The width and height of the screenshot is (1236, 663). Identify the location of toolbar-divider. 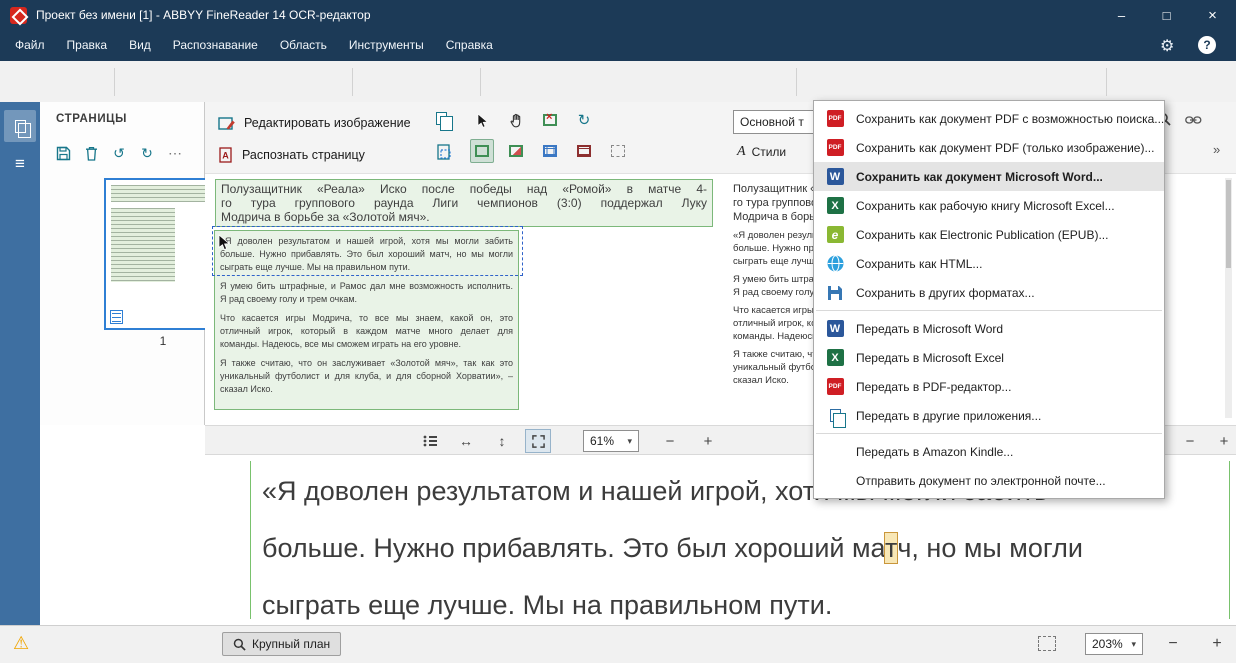
(796, 82).